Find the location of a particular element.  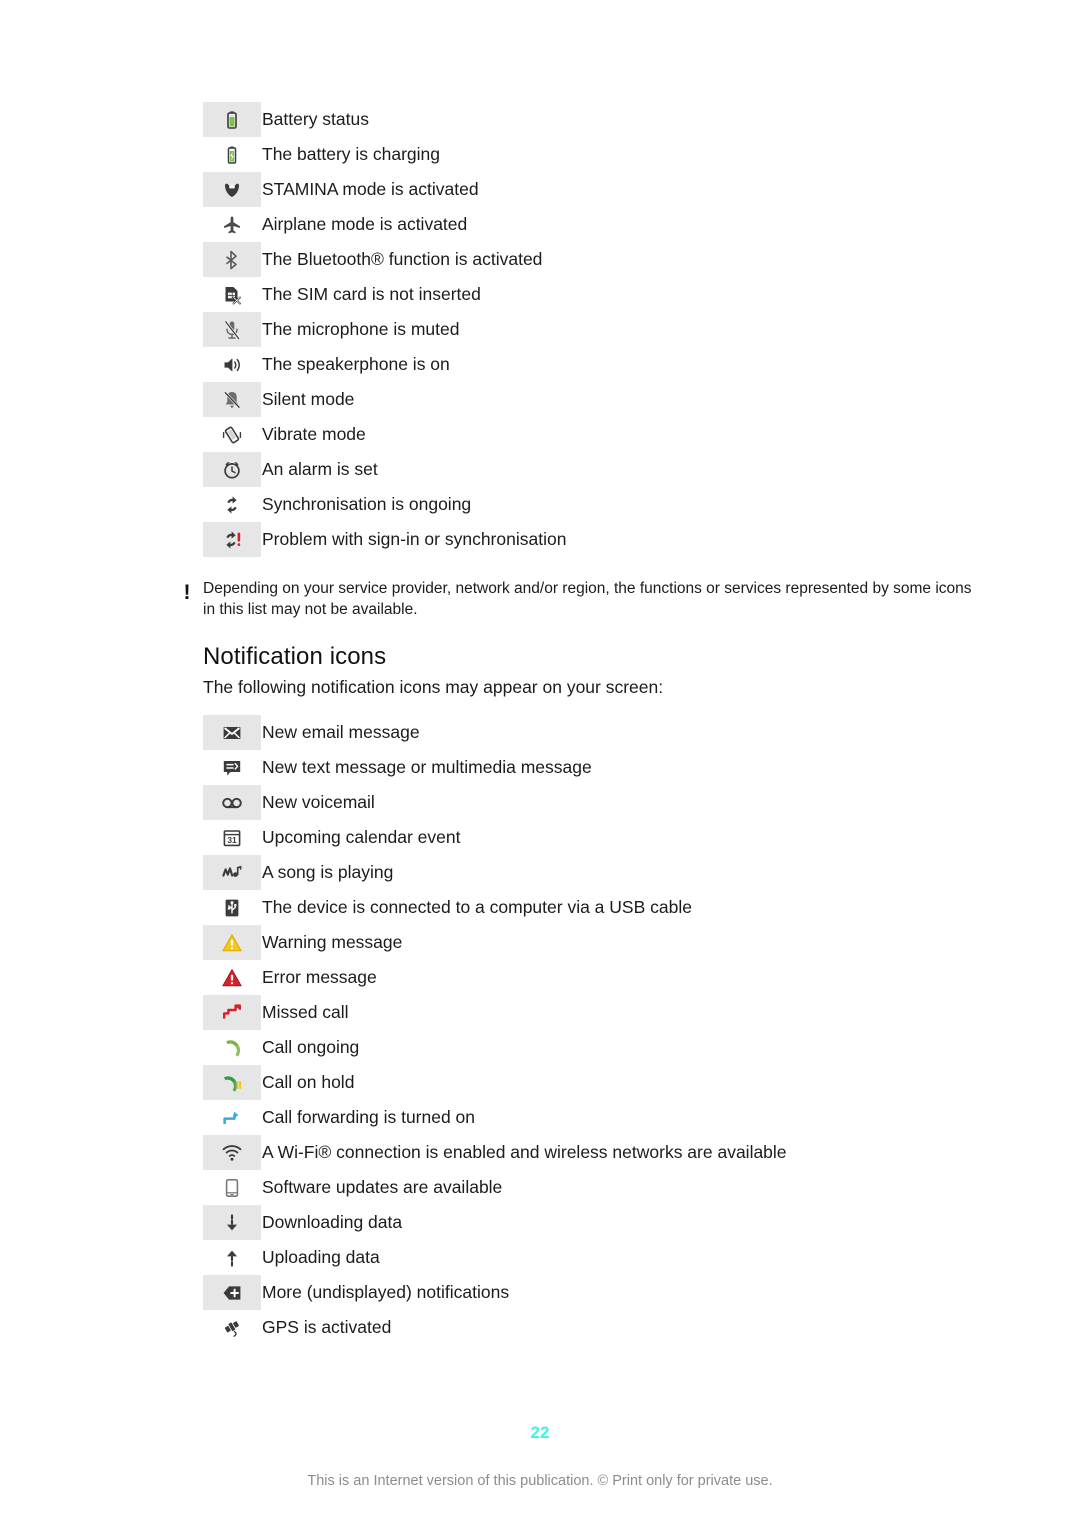

error-icon is located at coordinates (232, 977).